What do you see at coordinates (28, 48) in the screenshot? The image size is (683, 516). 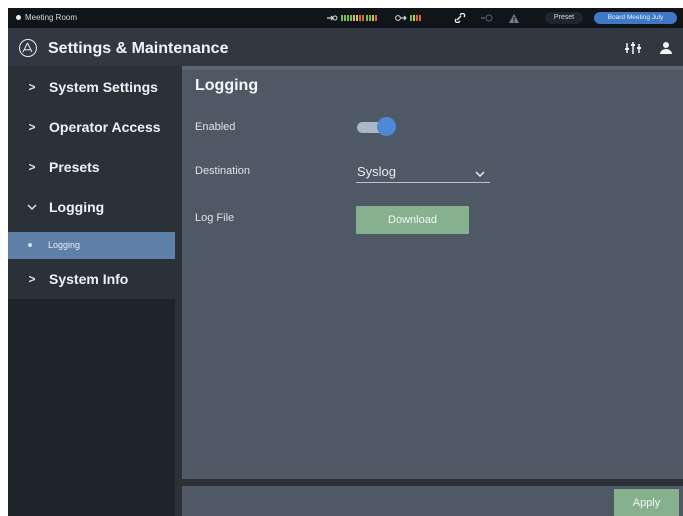 I see `brand-logo-icon` at bounding box center [28, 48].